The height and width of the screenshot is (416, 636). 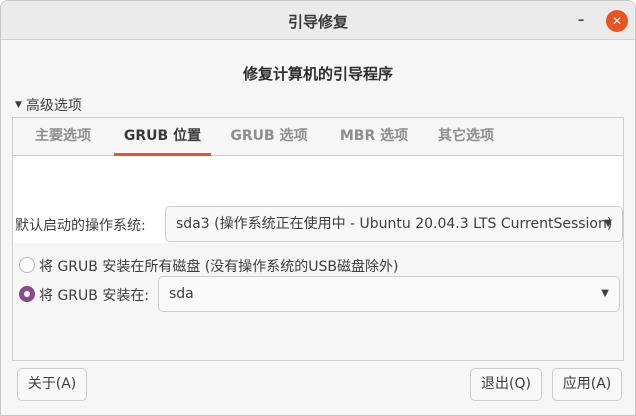 What do you see at coordinates (162, 137) in the screenshot?
I see `tab-grub-location: GRUB 位置` at bounding box center [162, 137].